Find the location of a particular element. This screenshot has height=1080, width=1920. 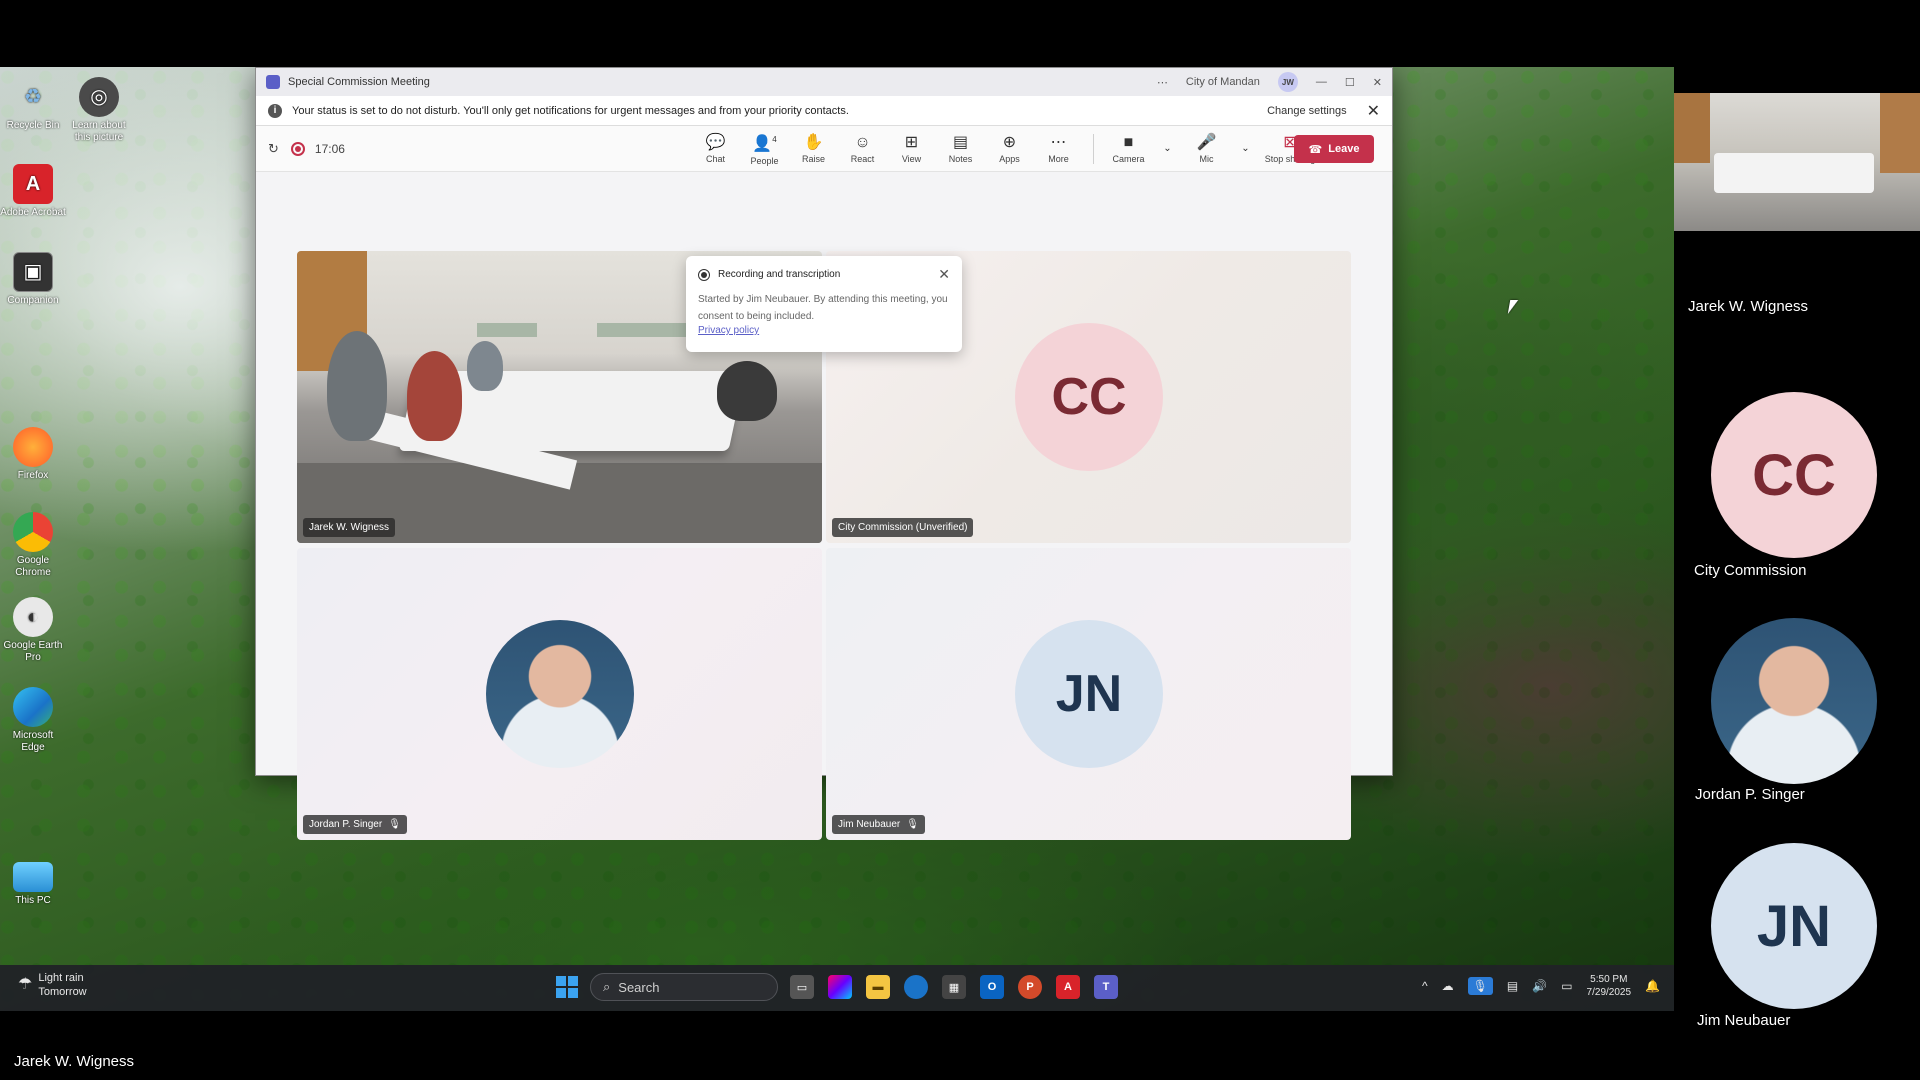

smiley-icon: ☺ is located at coordinates (862, 142).